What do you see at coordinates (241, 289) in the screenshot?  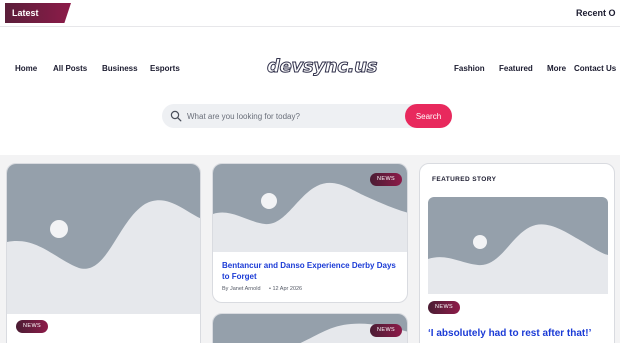 I see `post-author: By Janet Arnold` at bounding box center [241, 289].